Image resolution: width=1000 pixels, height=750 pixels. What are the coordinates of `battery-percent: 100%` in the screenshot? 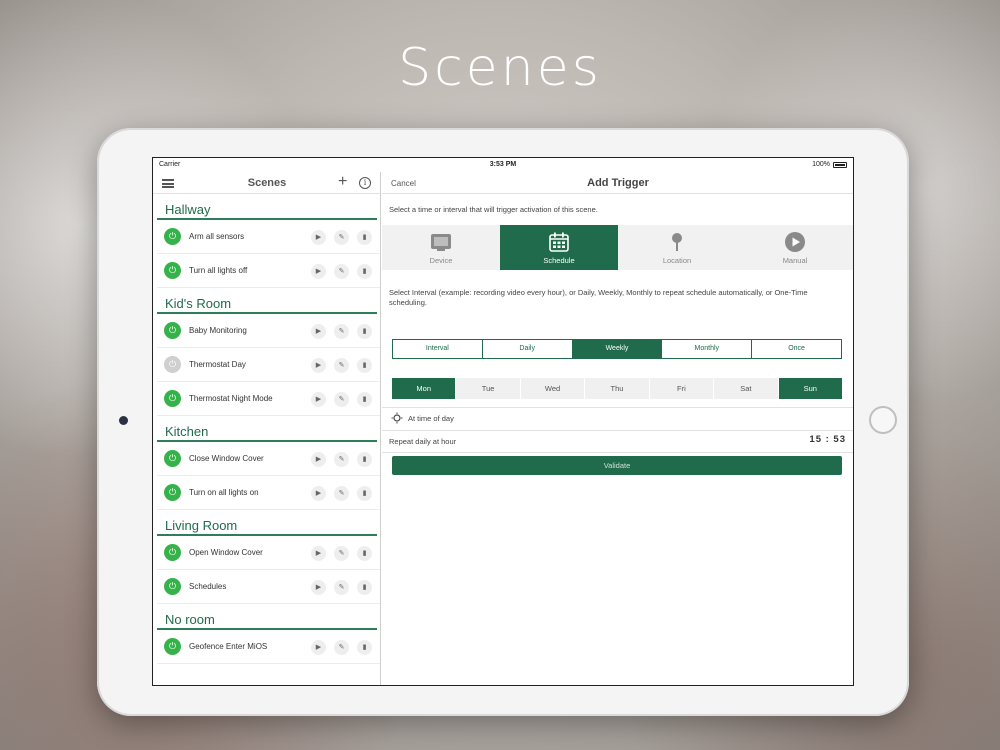 It's located at (821, 164).